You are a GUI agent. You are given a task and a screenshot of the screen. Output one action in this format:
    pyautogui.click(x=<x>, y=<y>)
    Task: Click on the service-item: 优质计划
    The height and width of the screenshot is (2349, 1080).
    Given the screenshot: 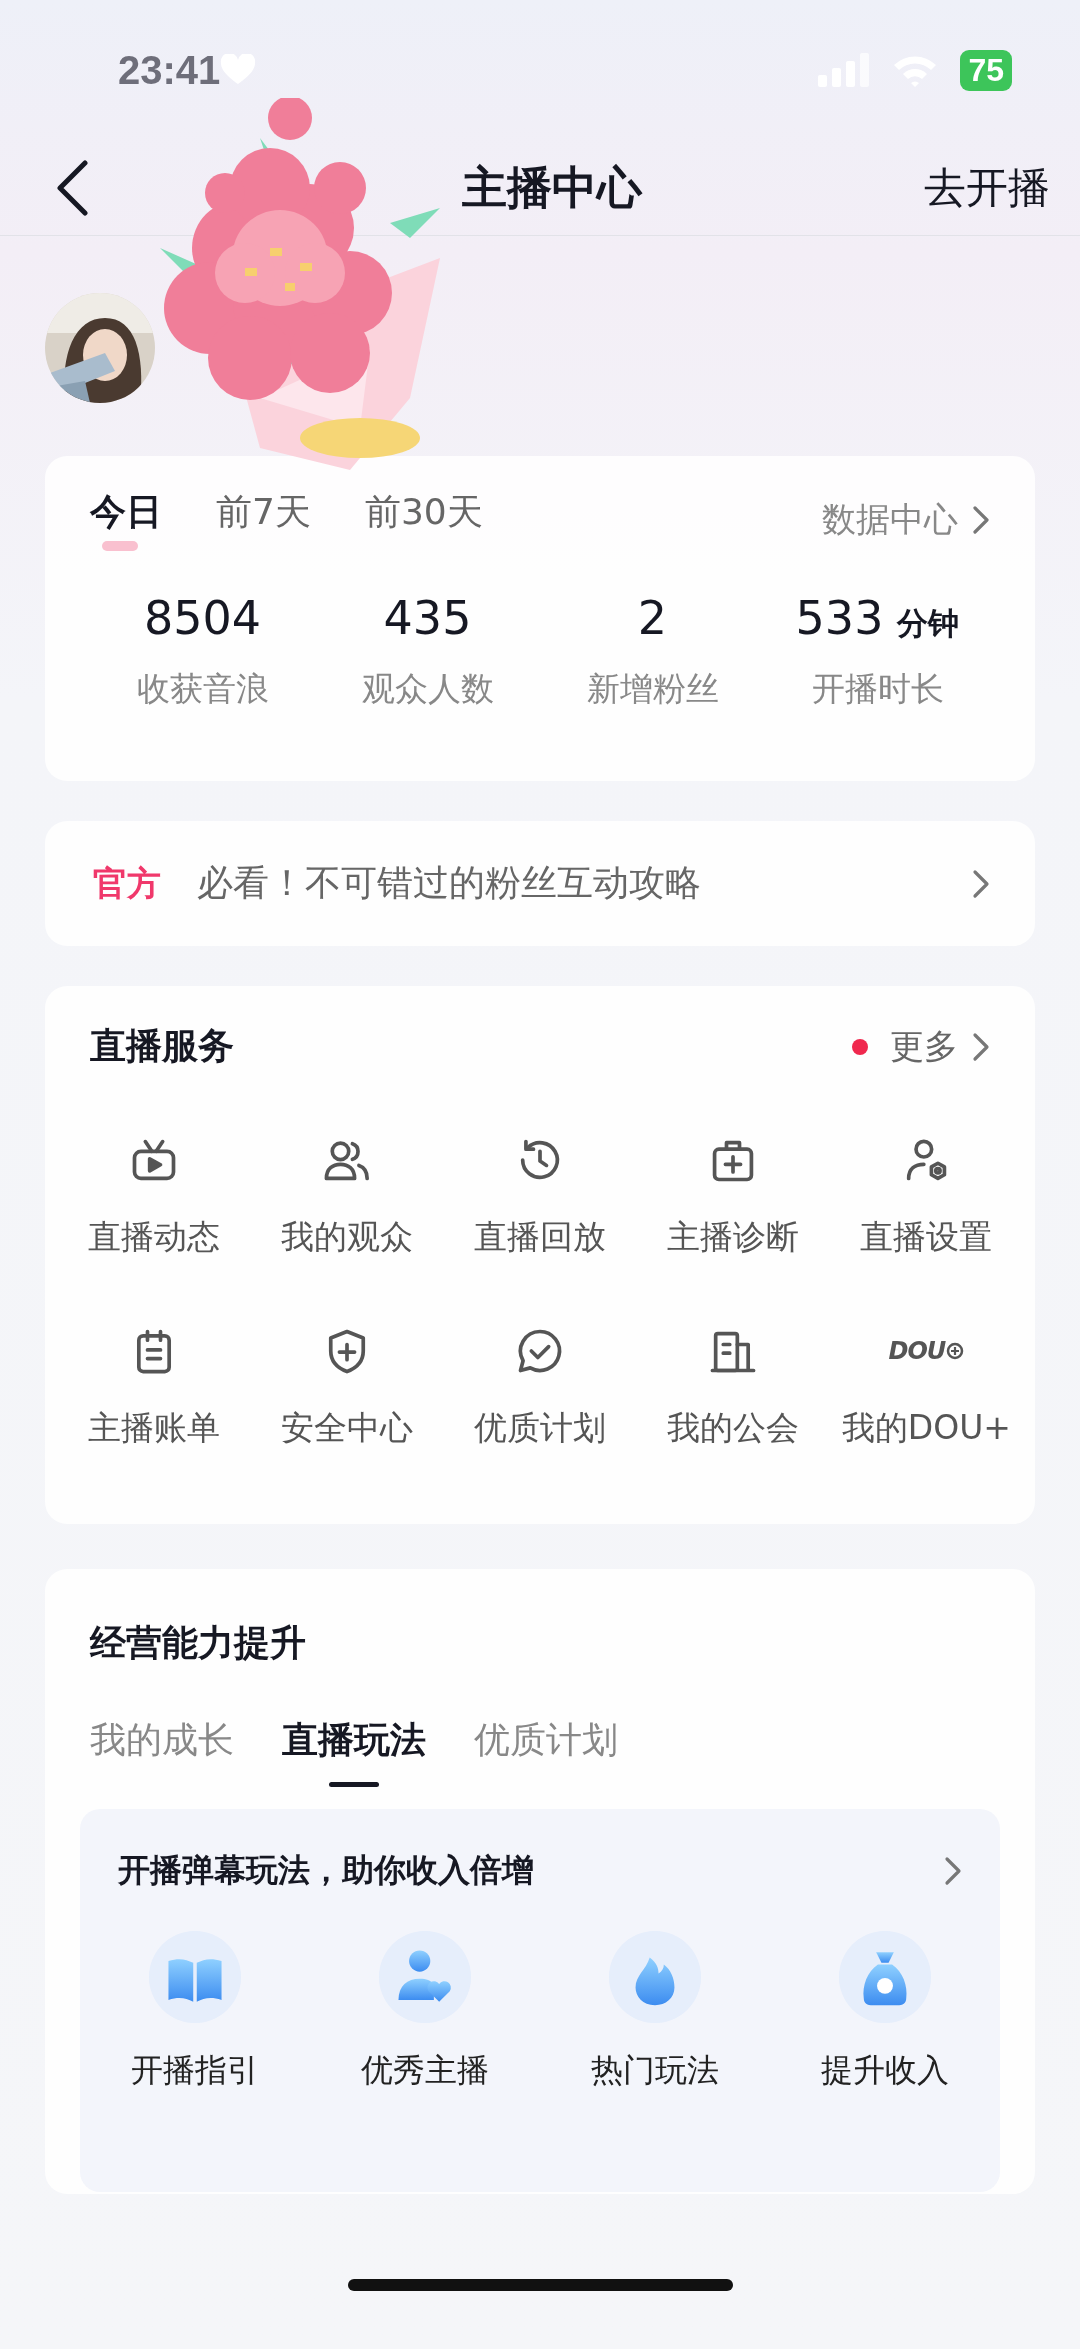 What is the action you would take?
    pyautogui.click(x=540, y=1386)
    